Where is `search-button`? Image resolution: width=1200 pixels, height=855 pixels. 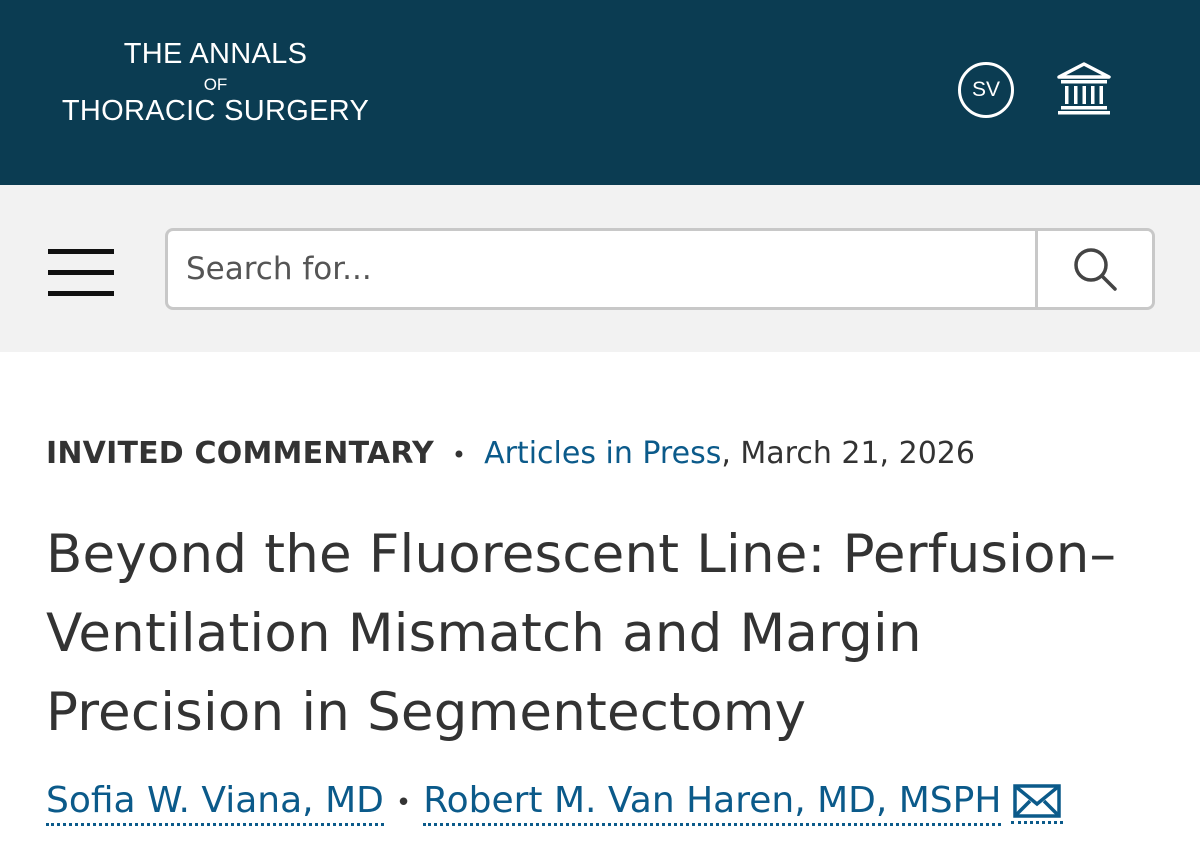
search-button is located at coordinates (1093, 269).